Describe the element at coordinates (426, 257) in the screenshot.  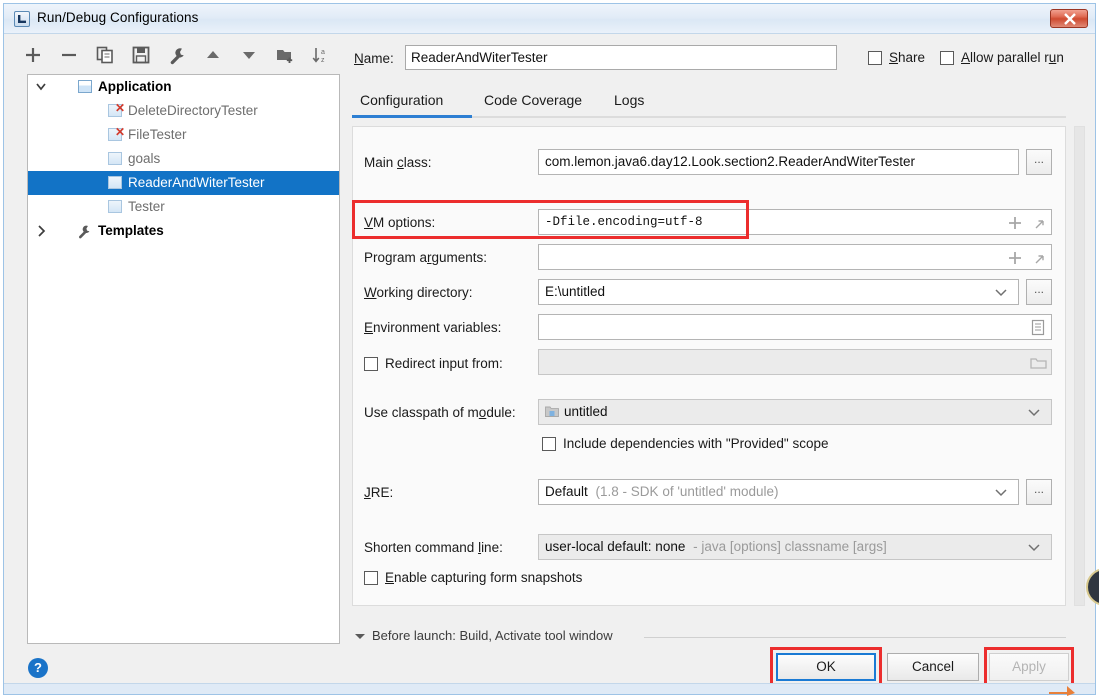
I see `program-arguments-label: Program arguments:` at that location.